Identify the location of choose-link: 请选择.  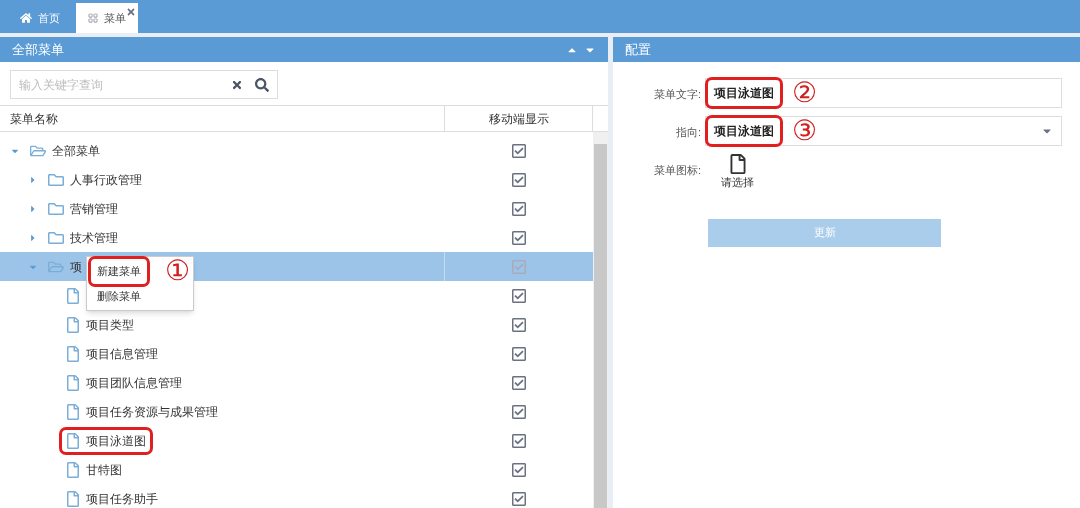
(737, 182).